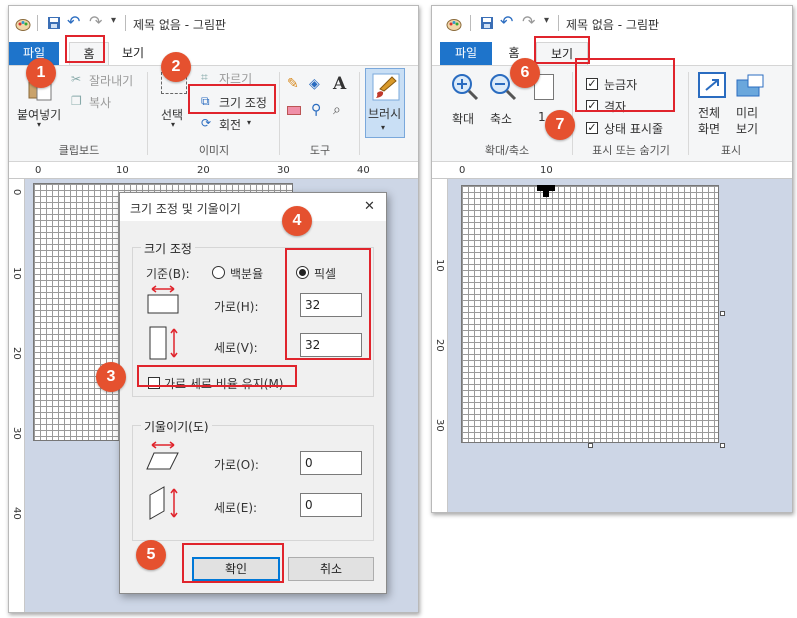  What do you see at coordinates (163, 299) in the screenshot?
I see `width-arrow-icon` at bounding box center [163, 299].